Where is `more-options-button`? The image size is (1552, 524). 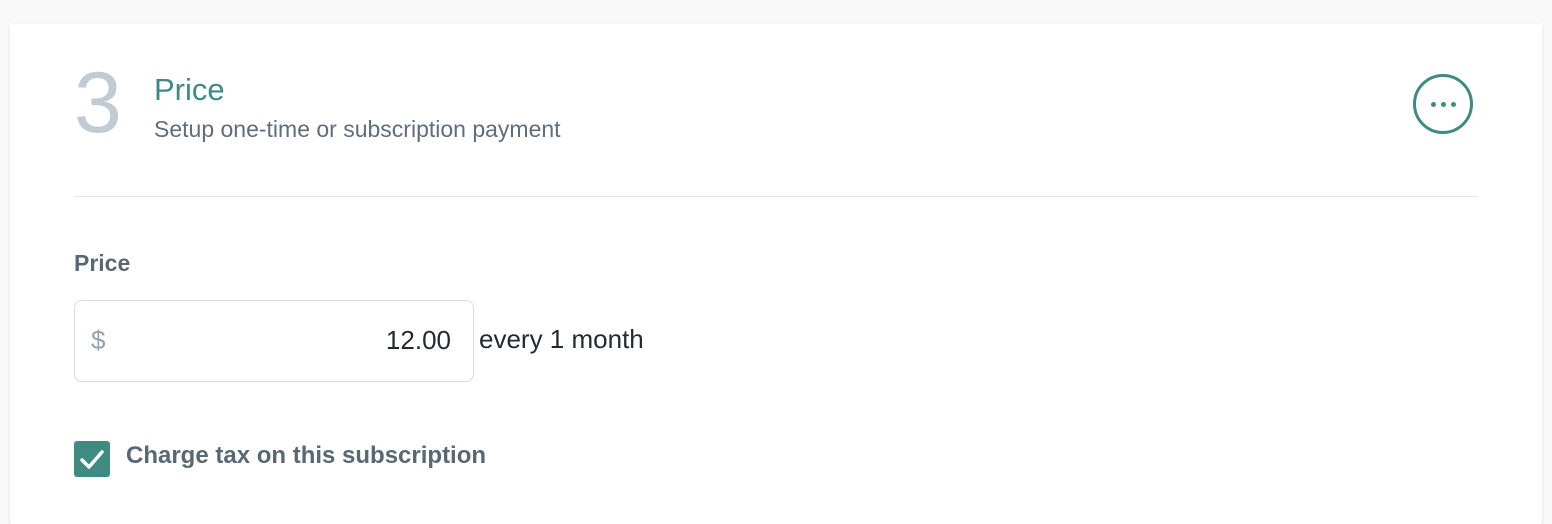 more-options-button is located at coordinates (1443, 104).